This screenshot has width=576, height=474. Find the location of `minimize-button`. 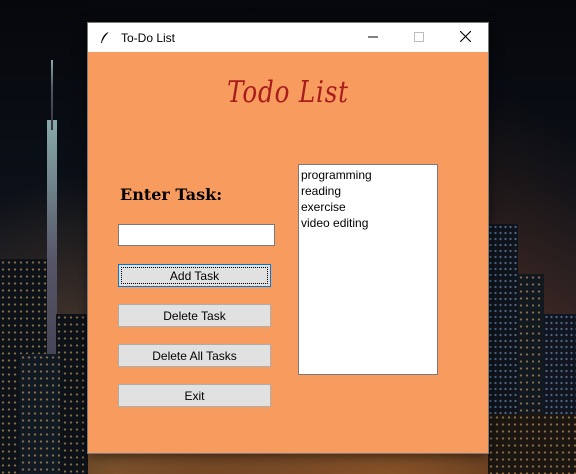

minimize-button is located at coordinates (373, 37).